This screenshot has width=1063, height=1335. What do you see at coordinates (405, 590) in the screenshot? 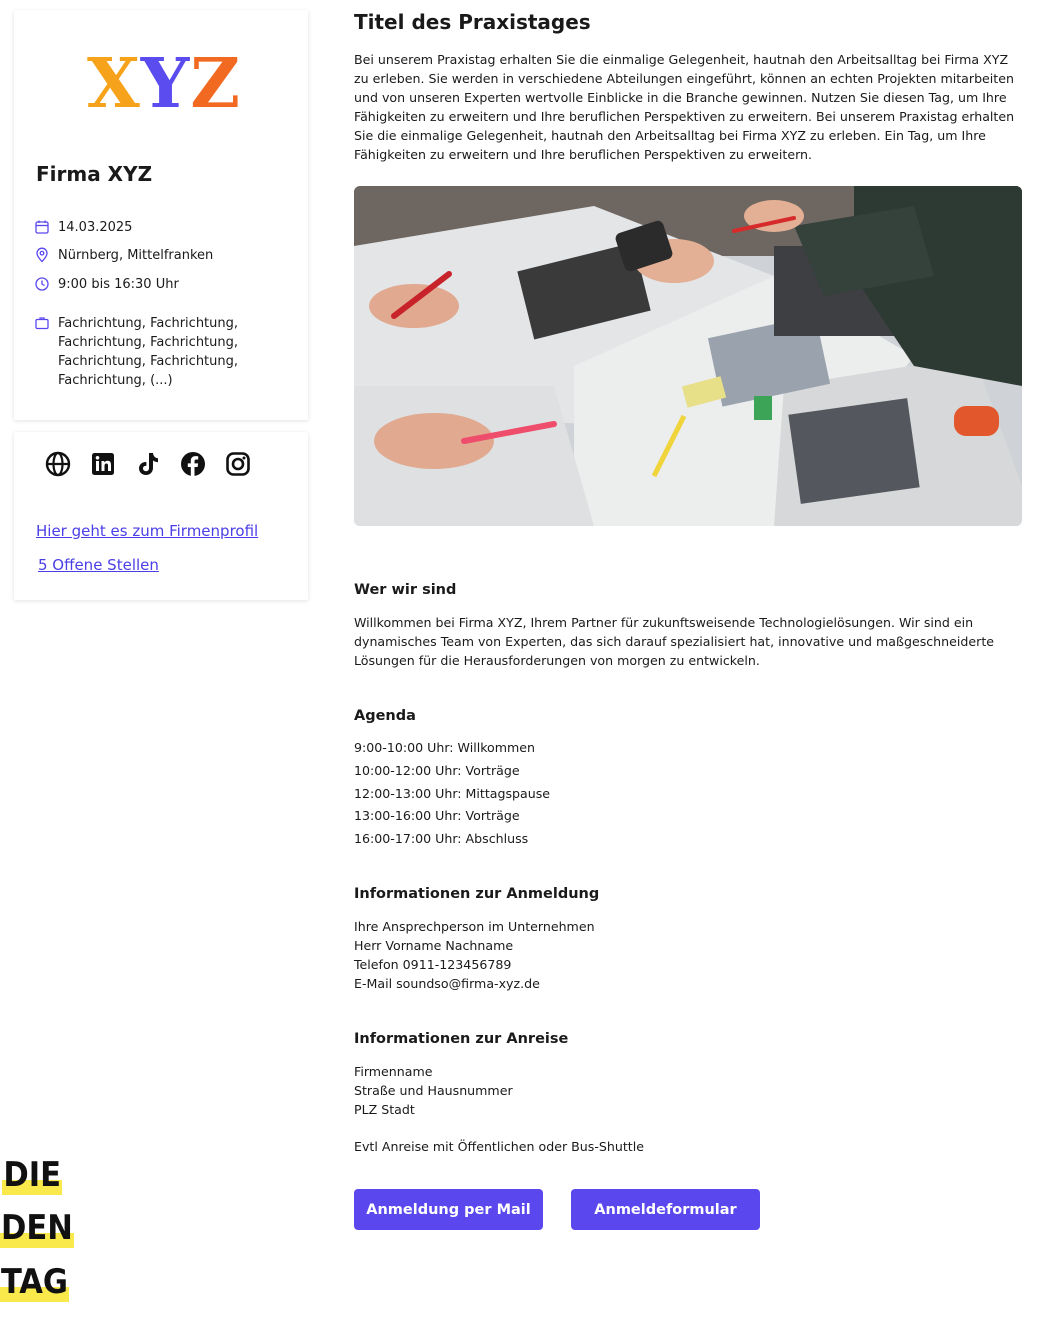
I see `about-heading: Wer wir sind` at bounding box center [405, 590].